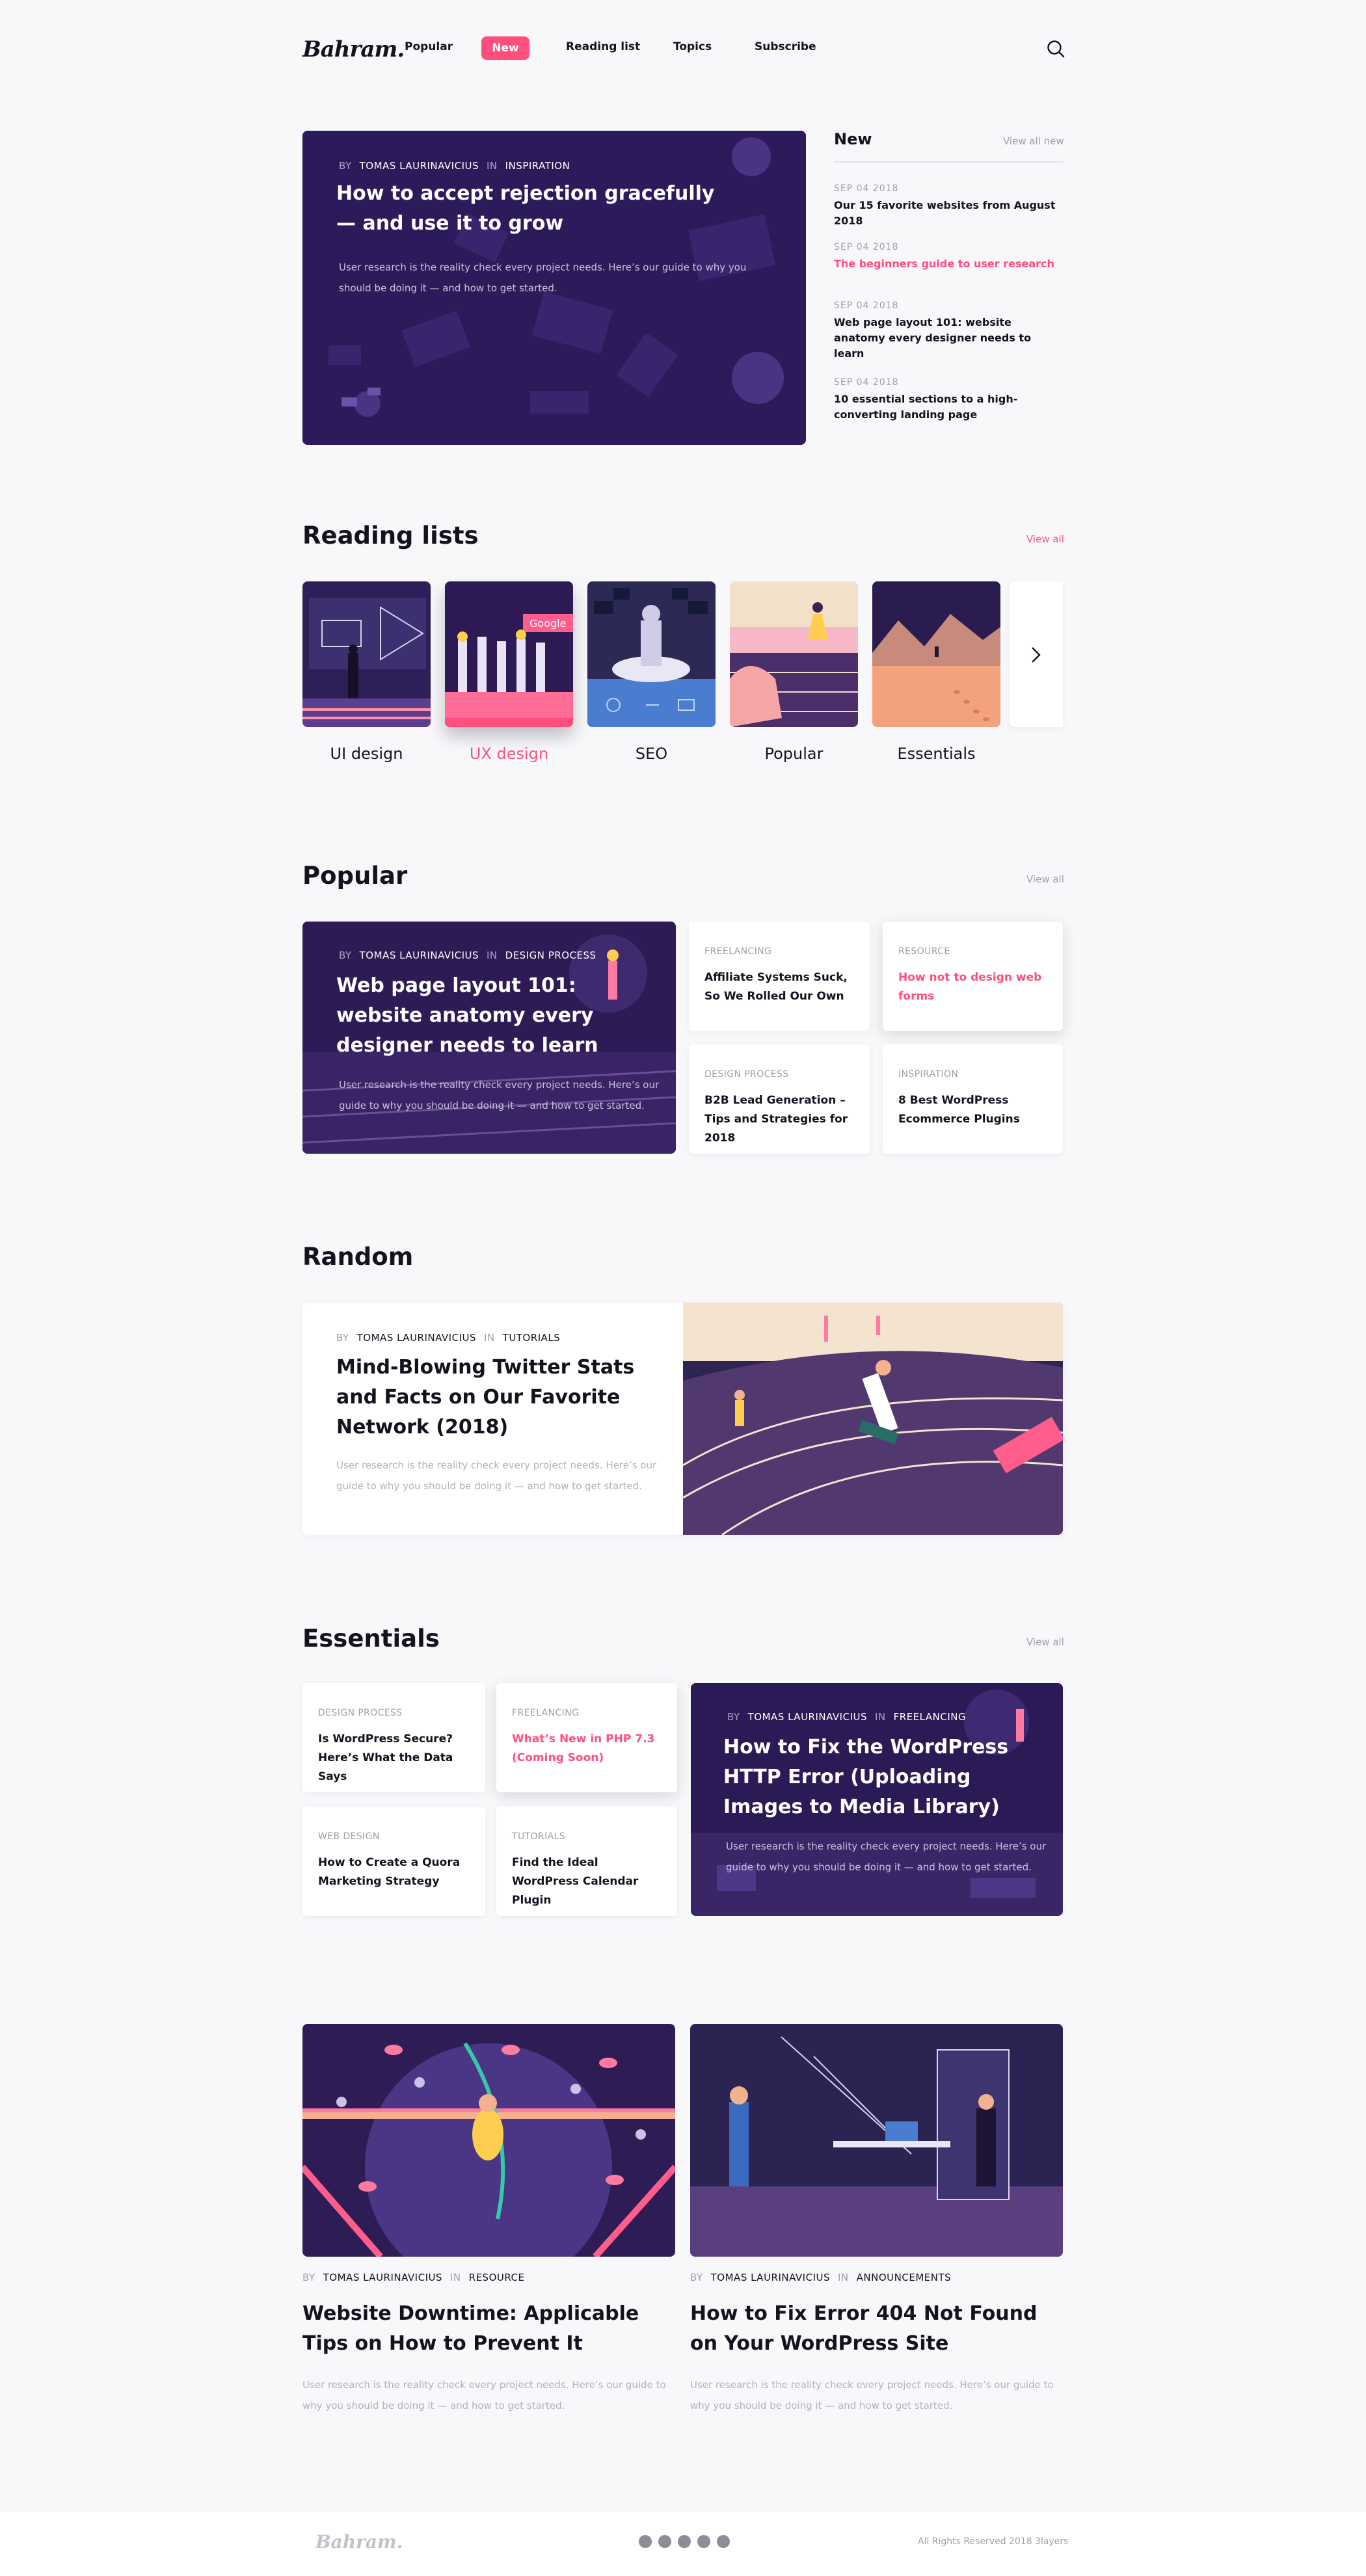  What do you see at coordinates (537, 166) in the screenshot?
I see `category-link: INSPIRATION` at bounding box center [537, 166].